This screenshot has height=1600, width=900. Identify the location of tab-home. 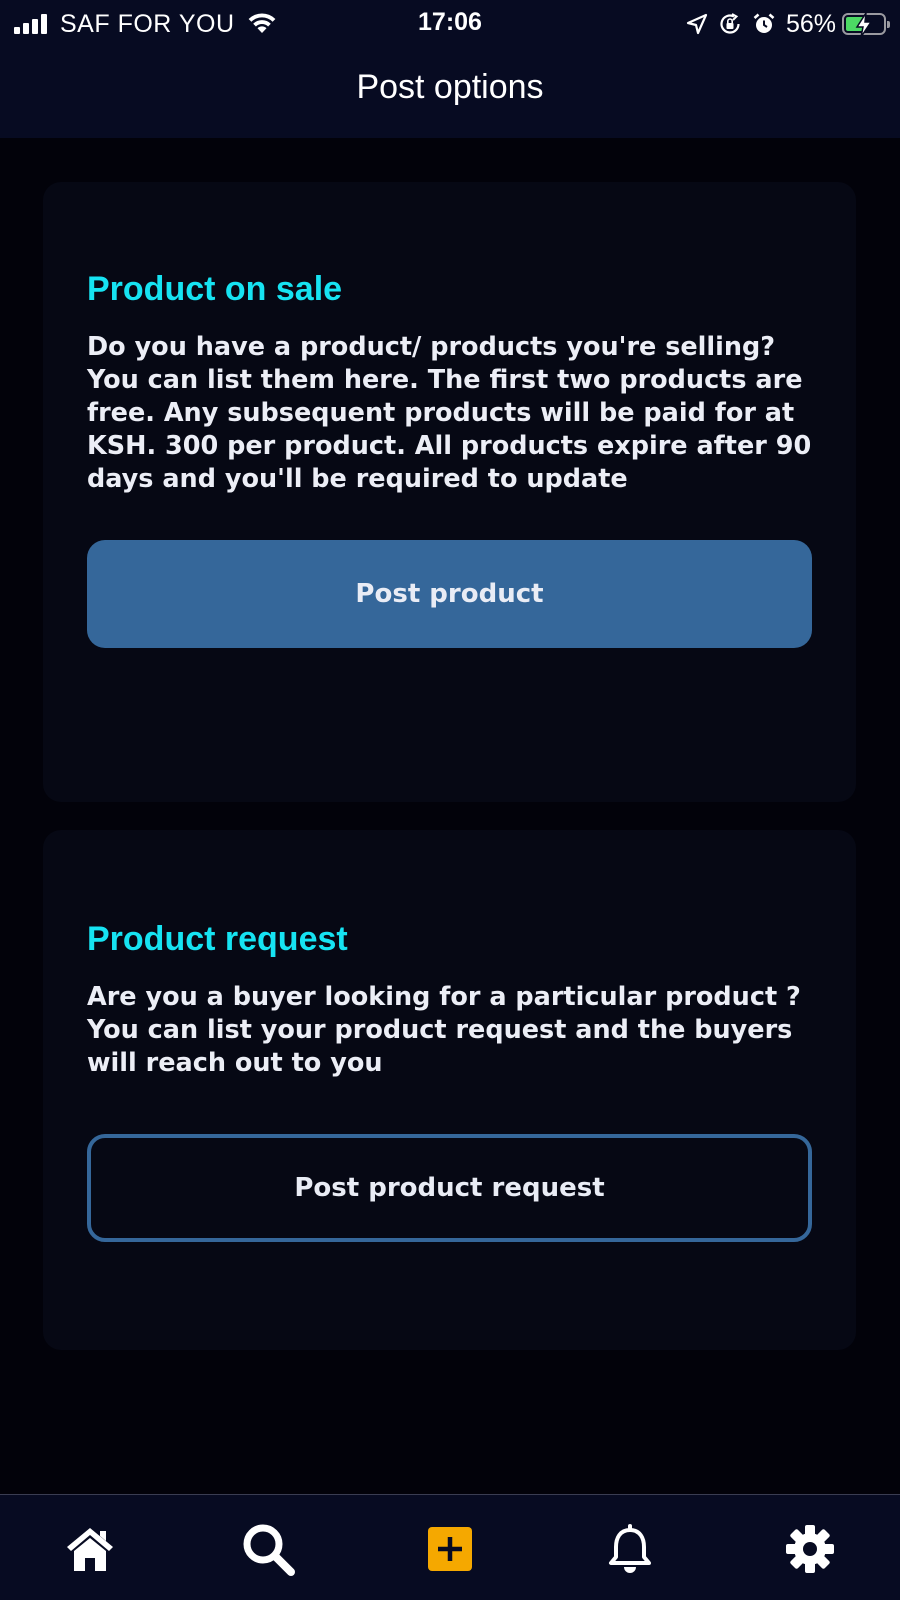
(90, 1551).